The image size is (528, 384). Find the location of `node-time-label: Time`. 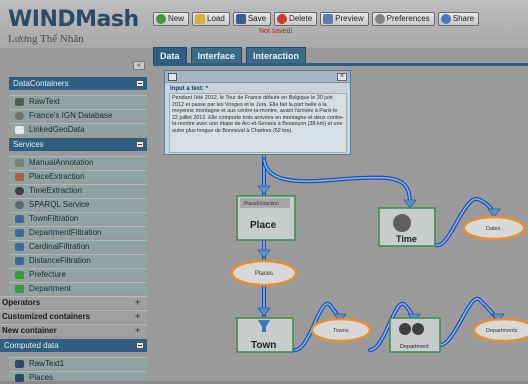

node-time-label: Time is located at coordinates (406, 239).